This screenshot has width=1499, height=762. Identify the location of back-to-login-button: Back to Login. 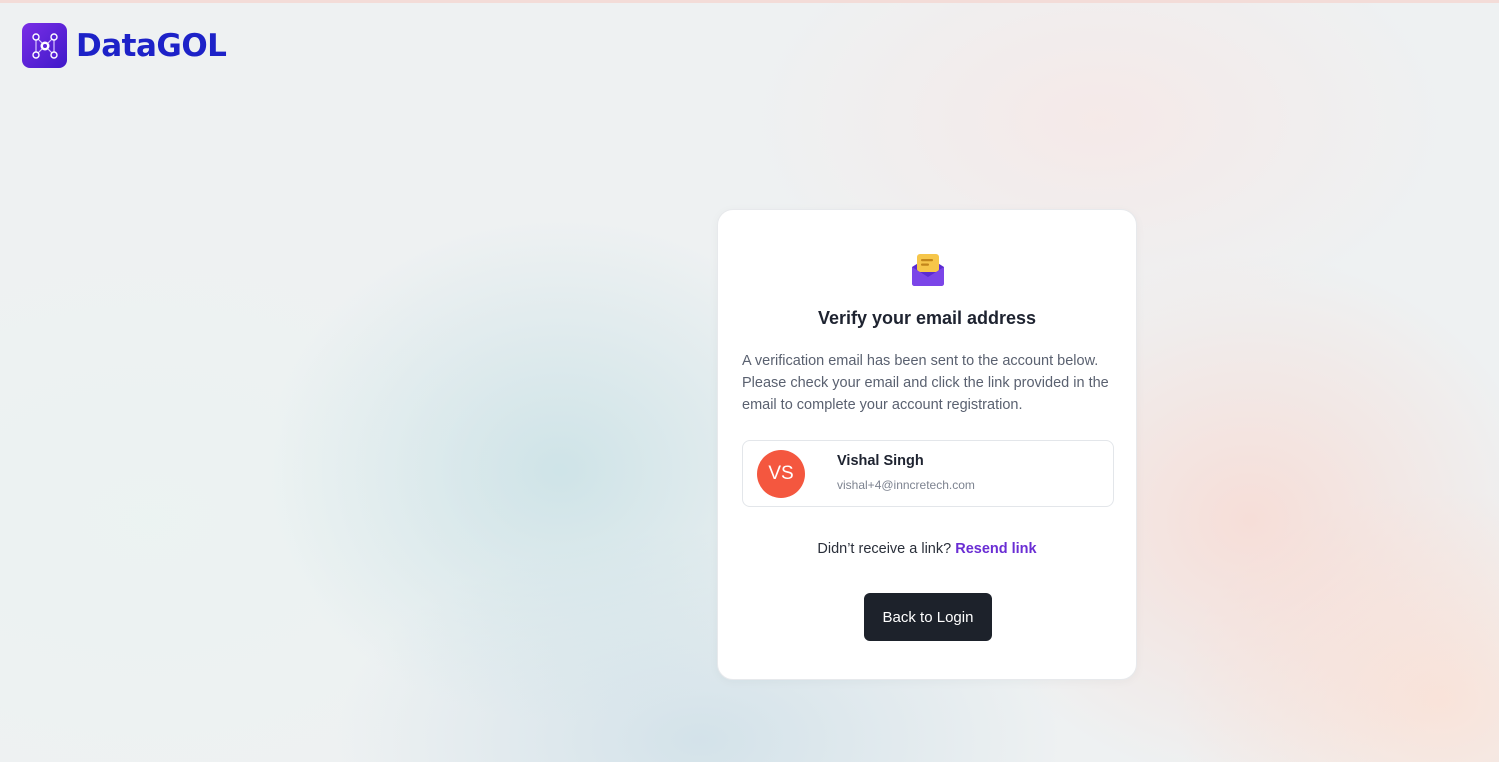
(928, 617).